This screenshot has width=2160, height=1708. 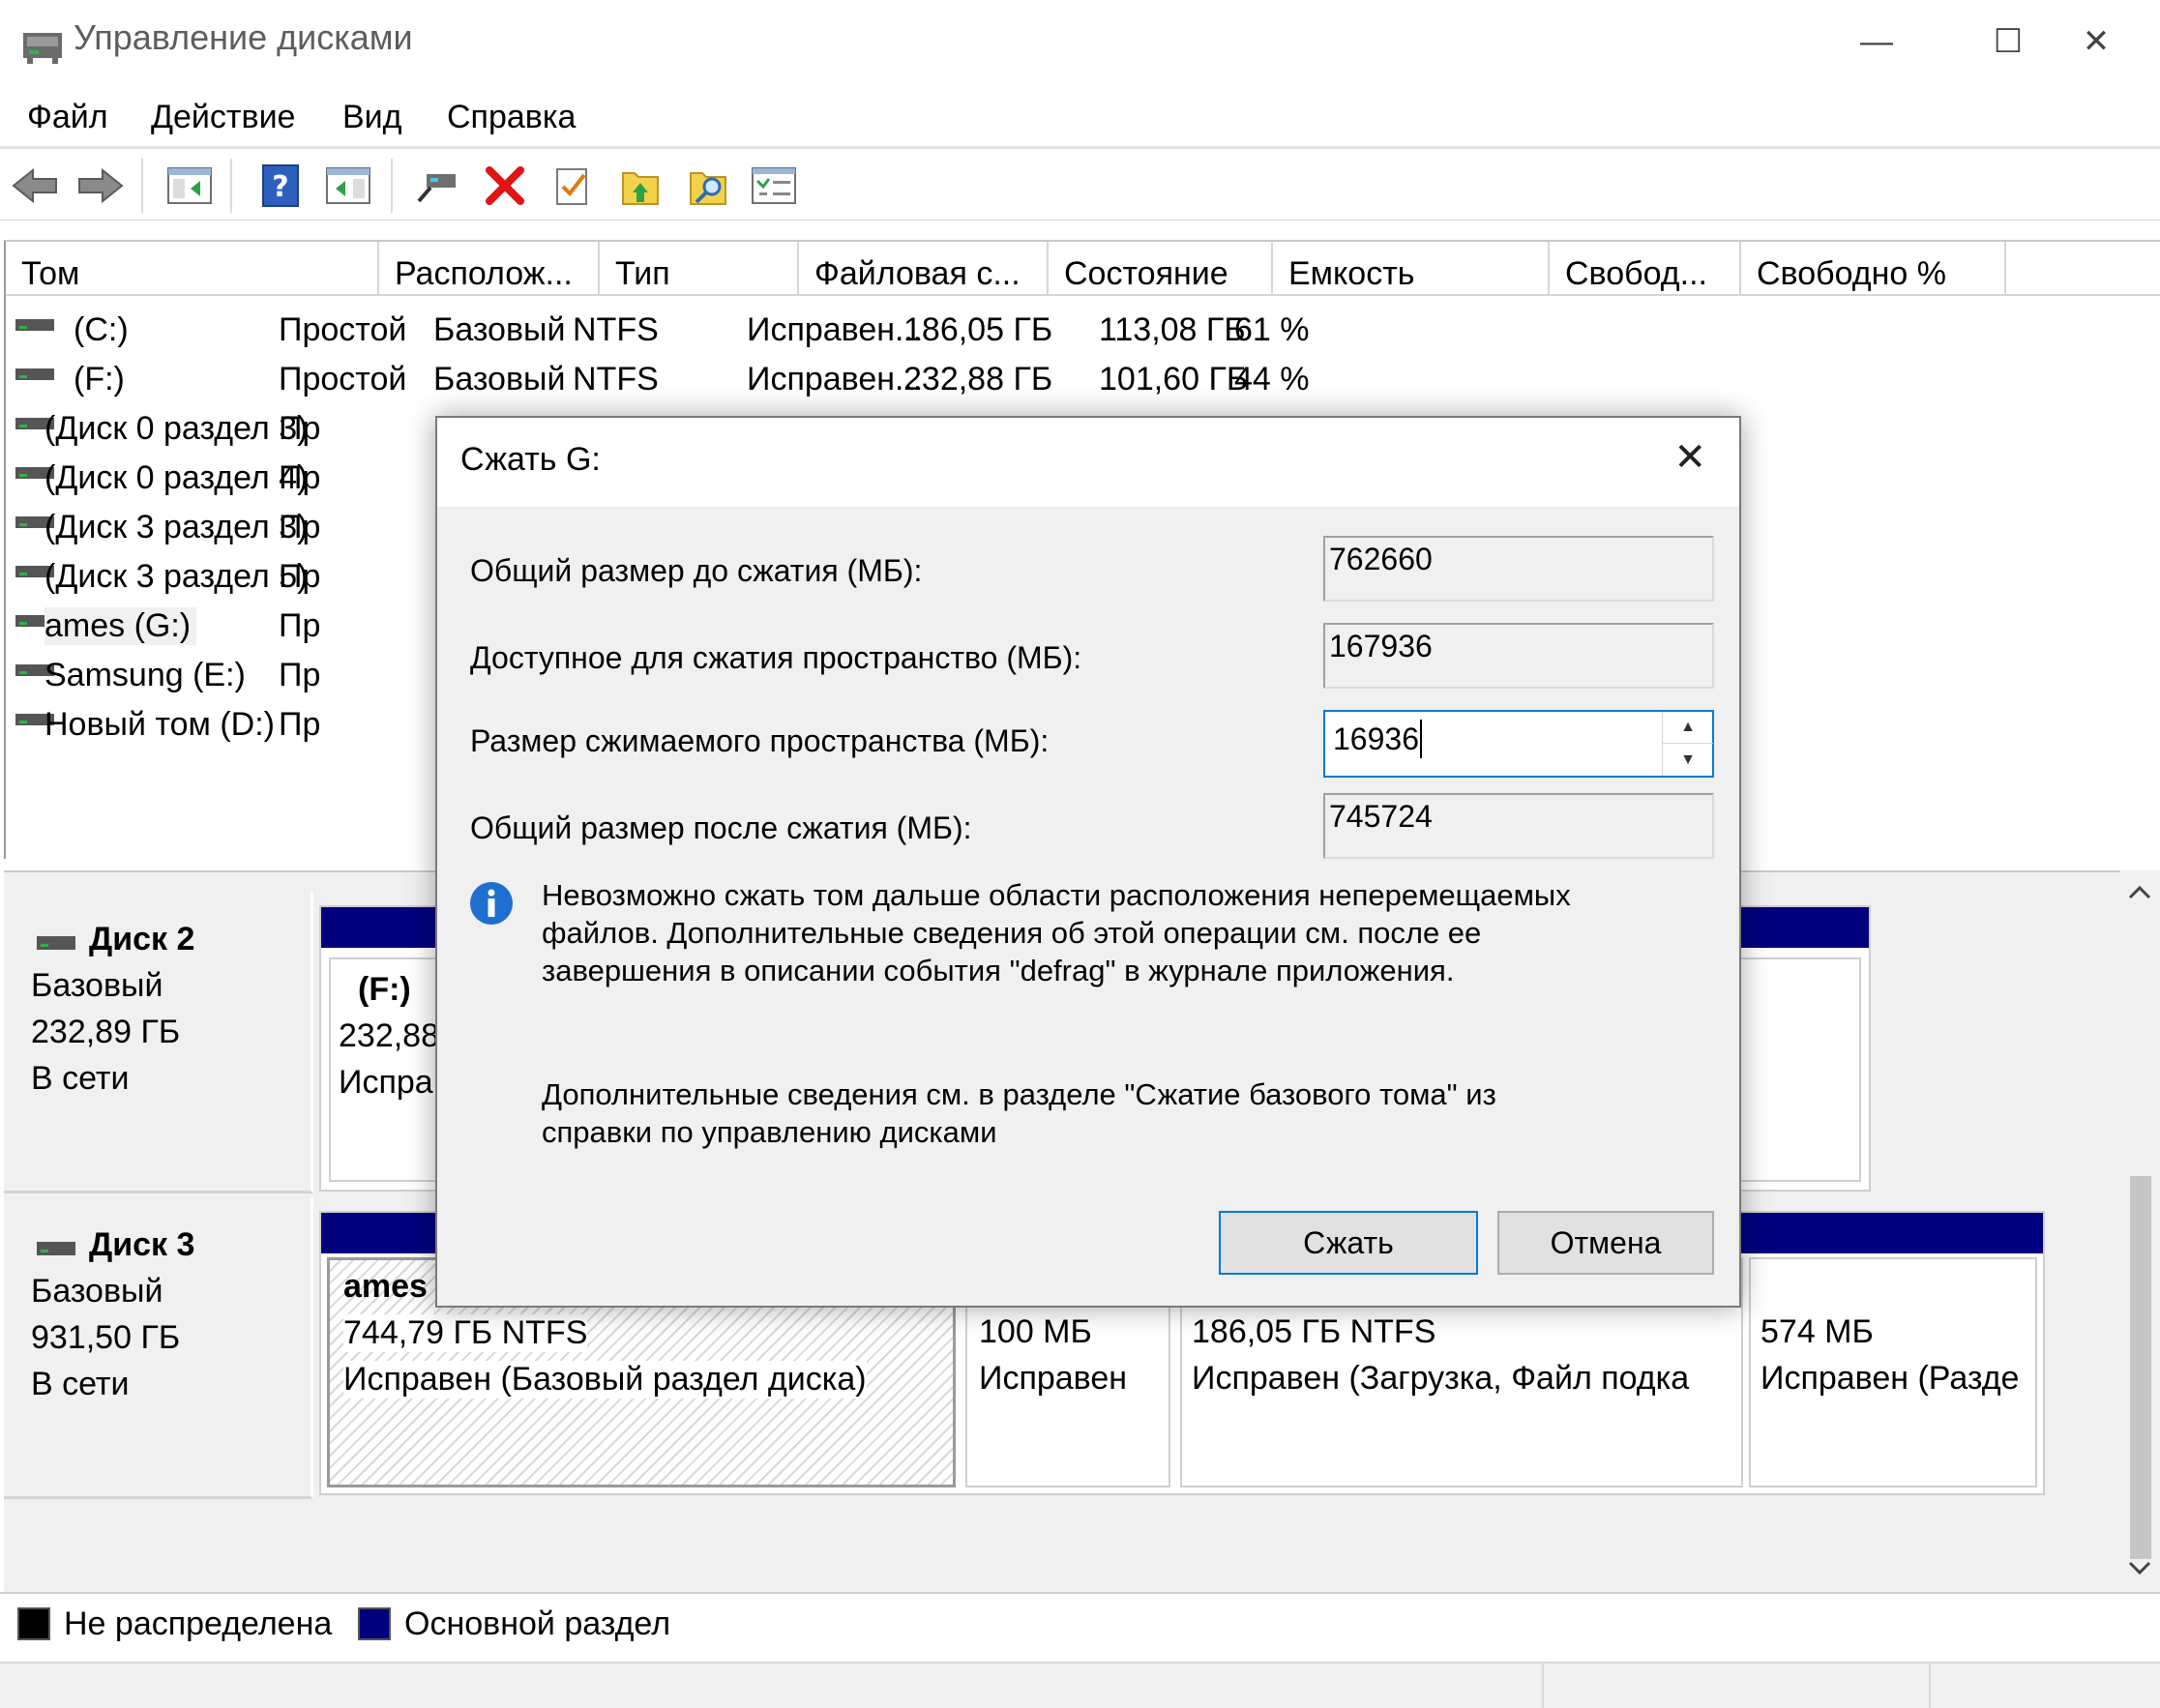 I want to click on partition-size: 100 МБ, so click(x=1035, y=1331).